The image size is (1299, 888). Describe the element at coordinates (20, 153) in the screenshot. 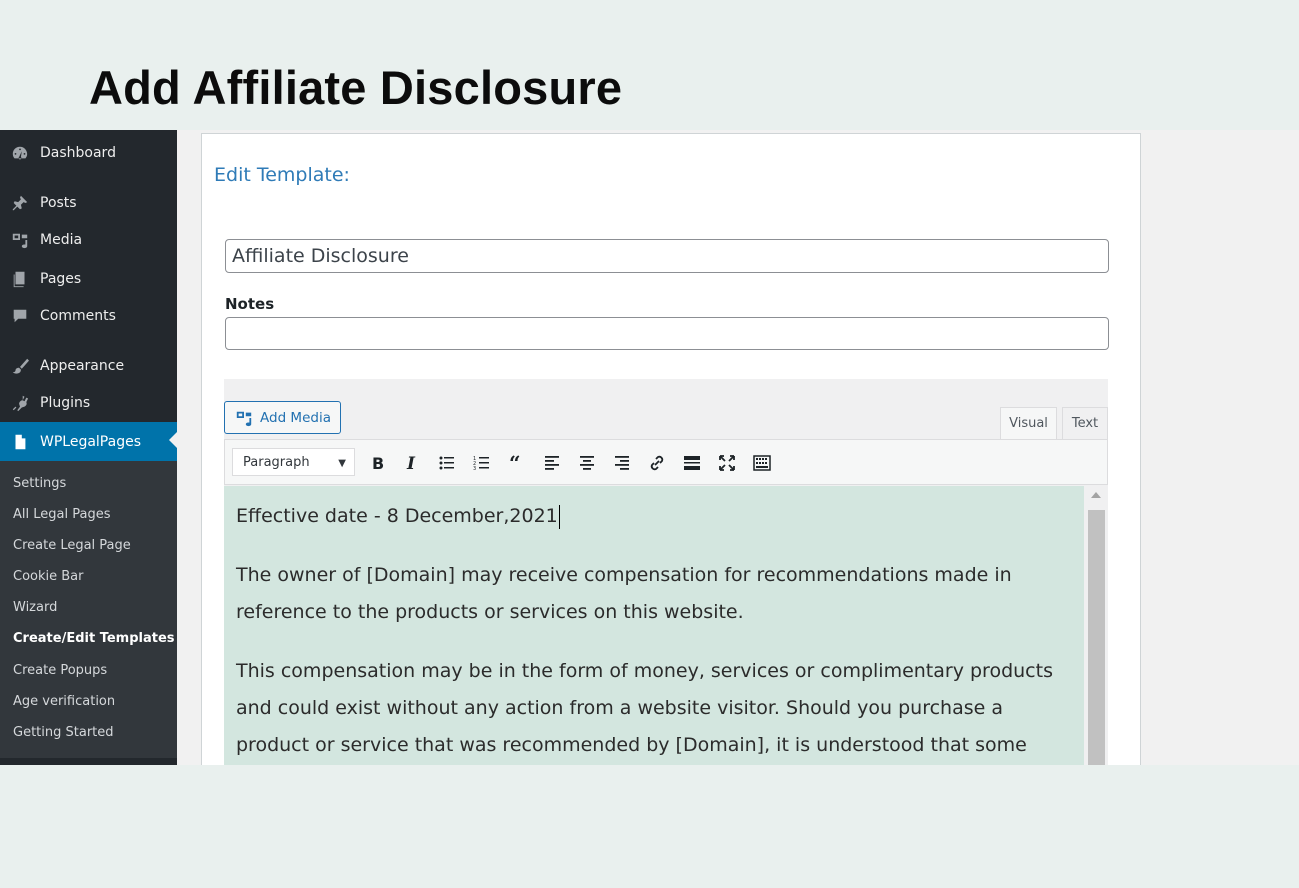

I see `dashboard-icon` at that location.